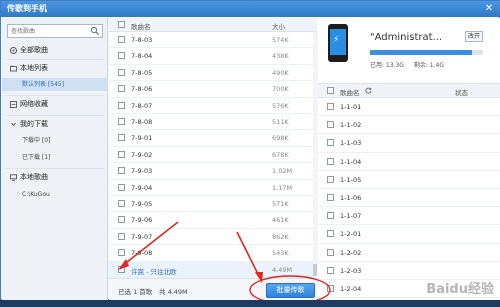 This screenshot has height=307, width=500. What do you see at coordinates (351, 107) in the screenshot?
I see `song-name: 1-1-01` at bounding box center [351, 107].